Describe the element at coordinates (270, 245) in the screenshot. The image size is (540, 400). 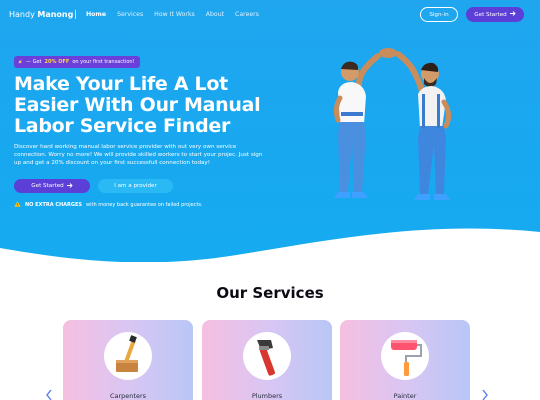
I see `hero-wave-divider` at that location.